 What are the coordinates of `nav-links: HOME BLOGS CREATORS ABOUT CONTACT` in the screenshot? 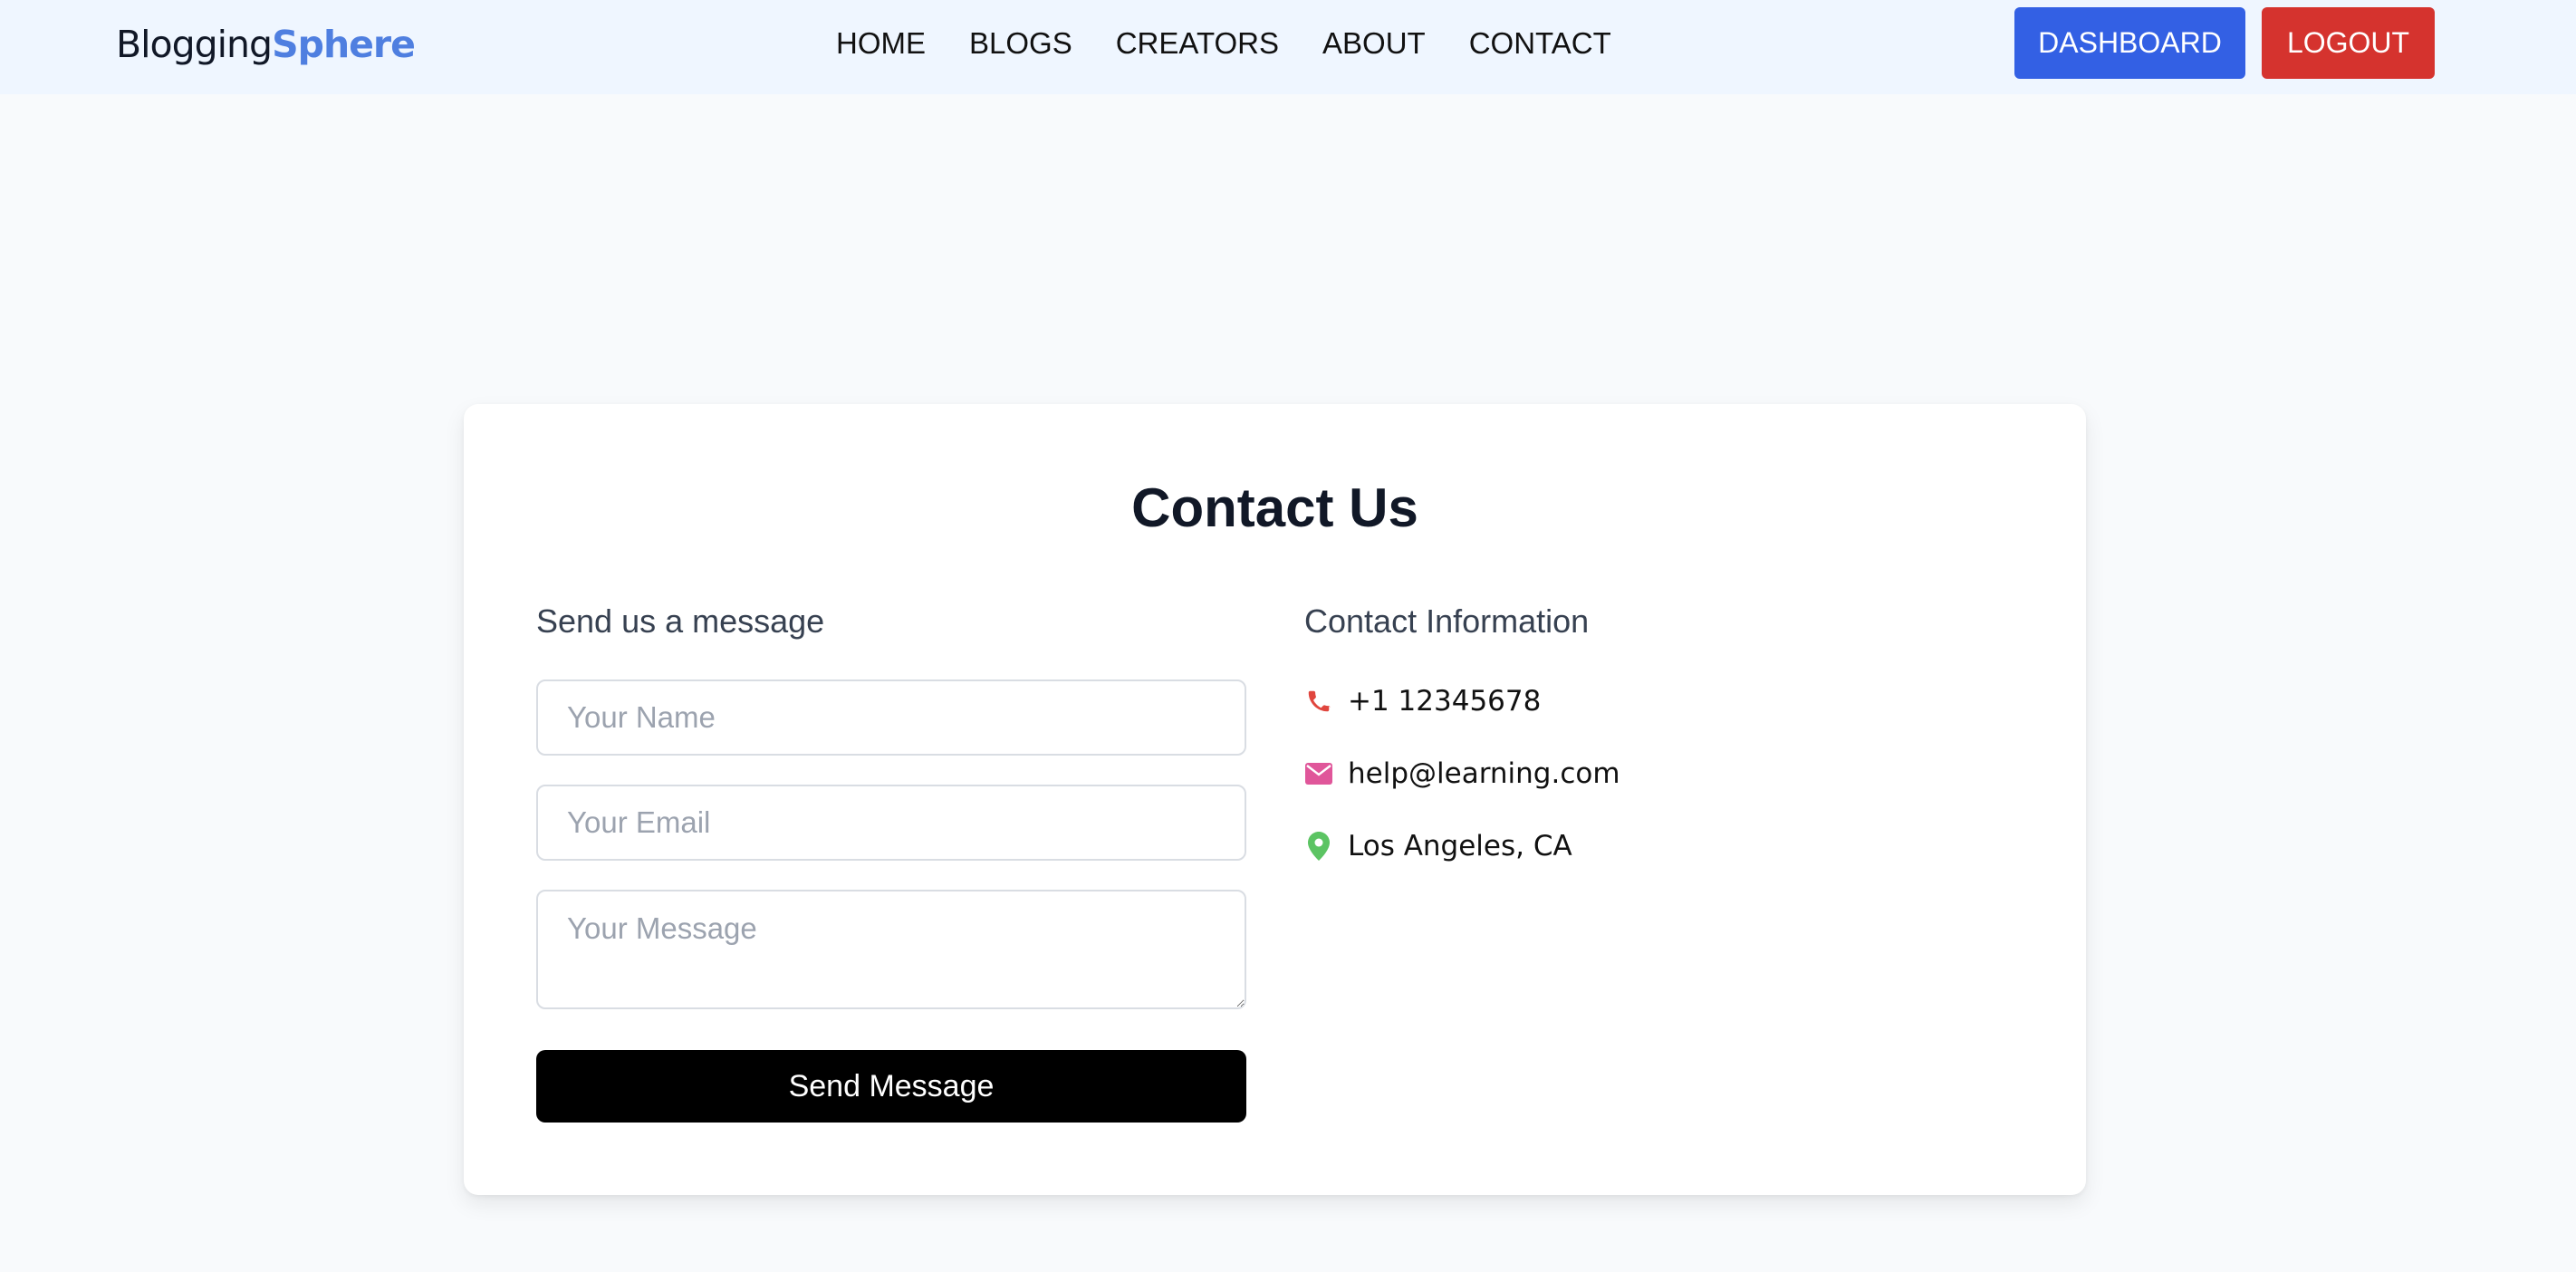 It's located at (1223, 44).